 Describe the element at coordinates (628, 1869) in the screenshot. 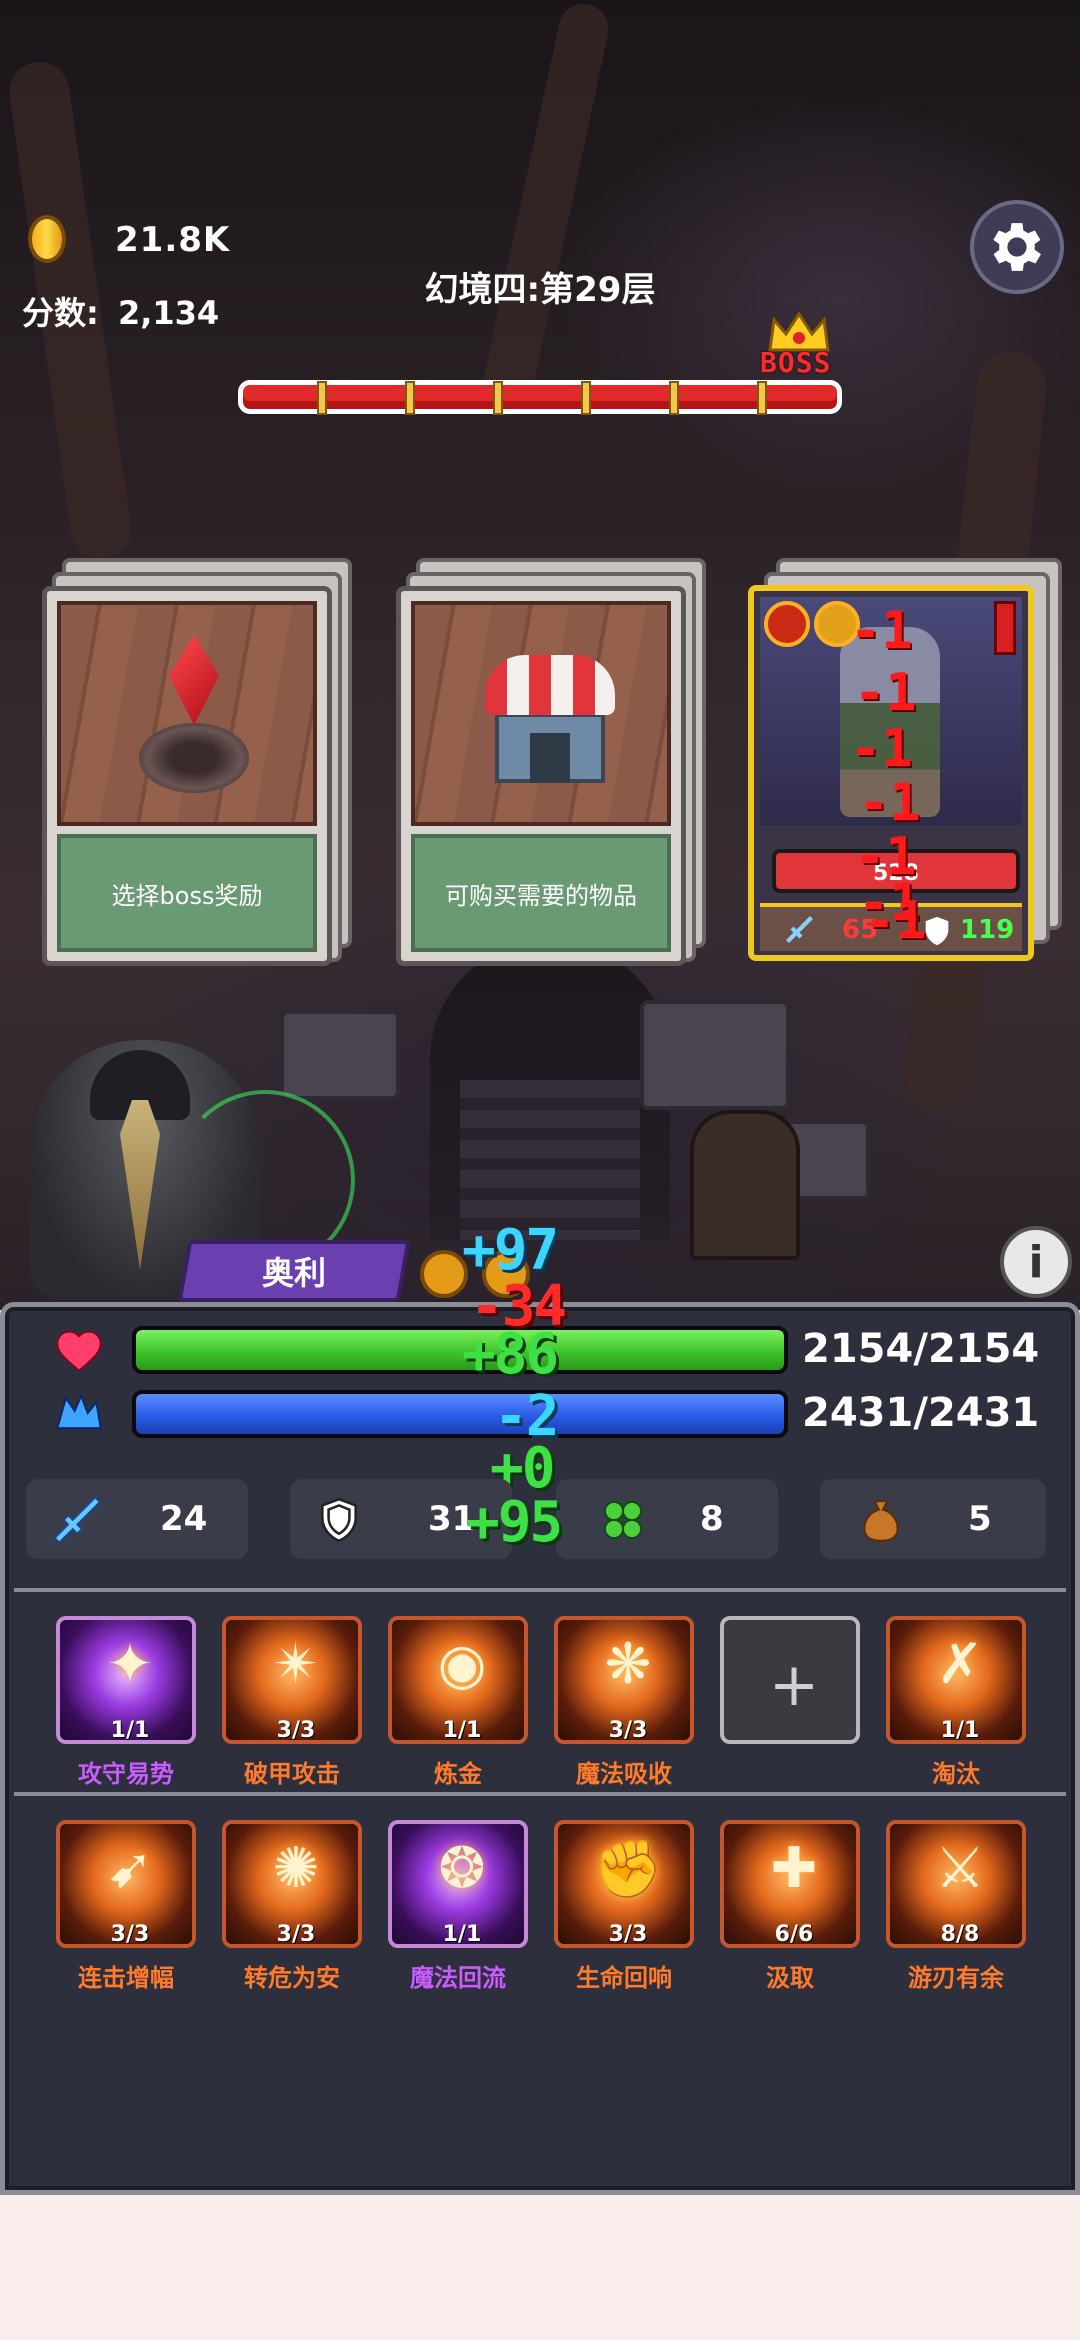

I see `skill-icon: ✊` at that location.